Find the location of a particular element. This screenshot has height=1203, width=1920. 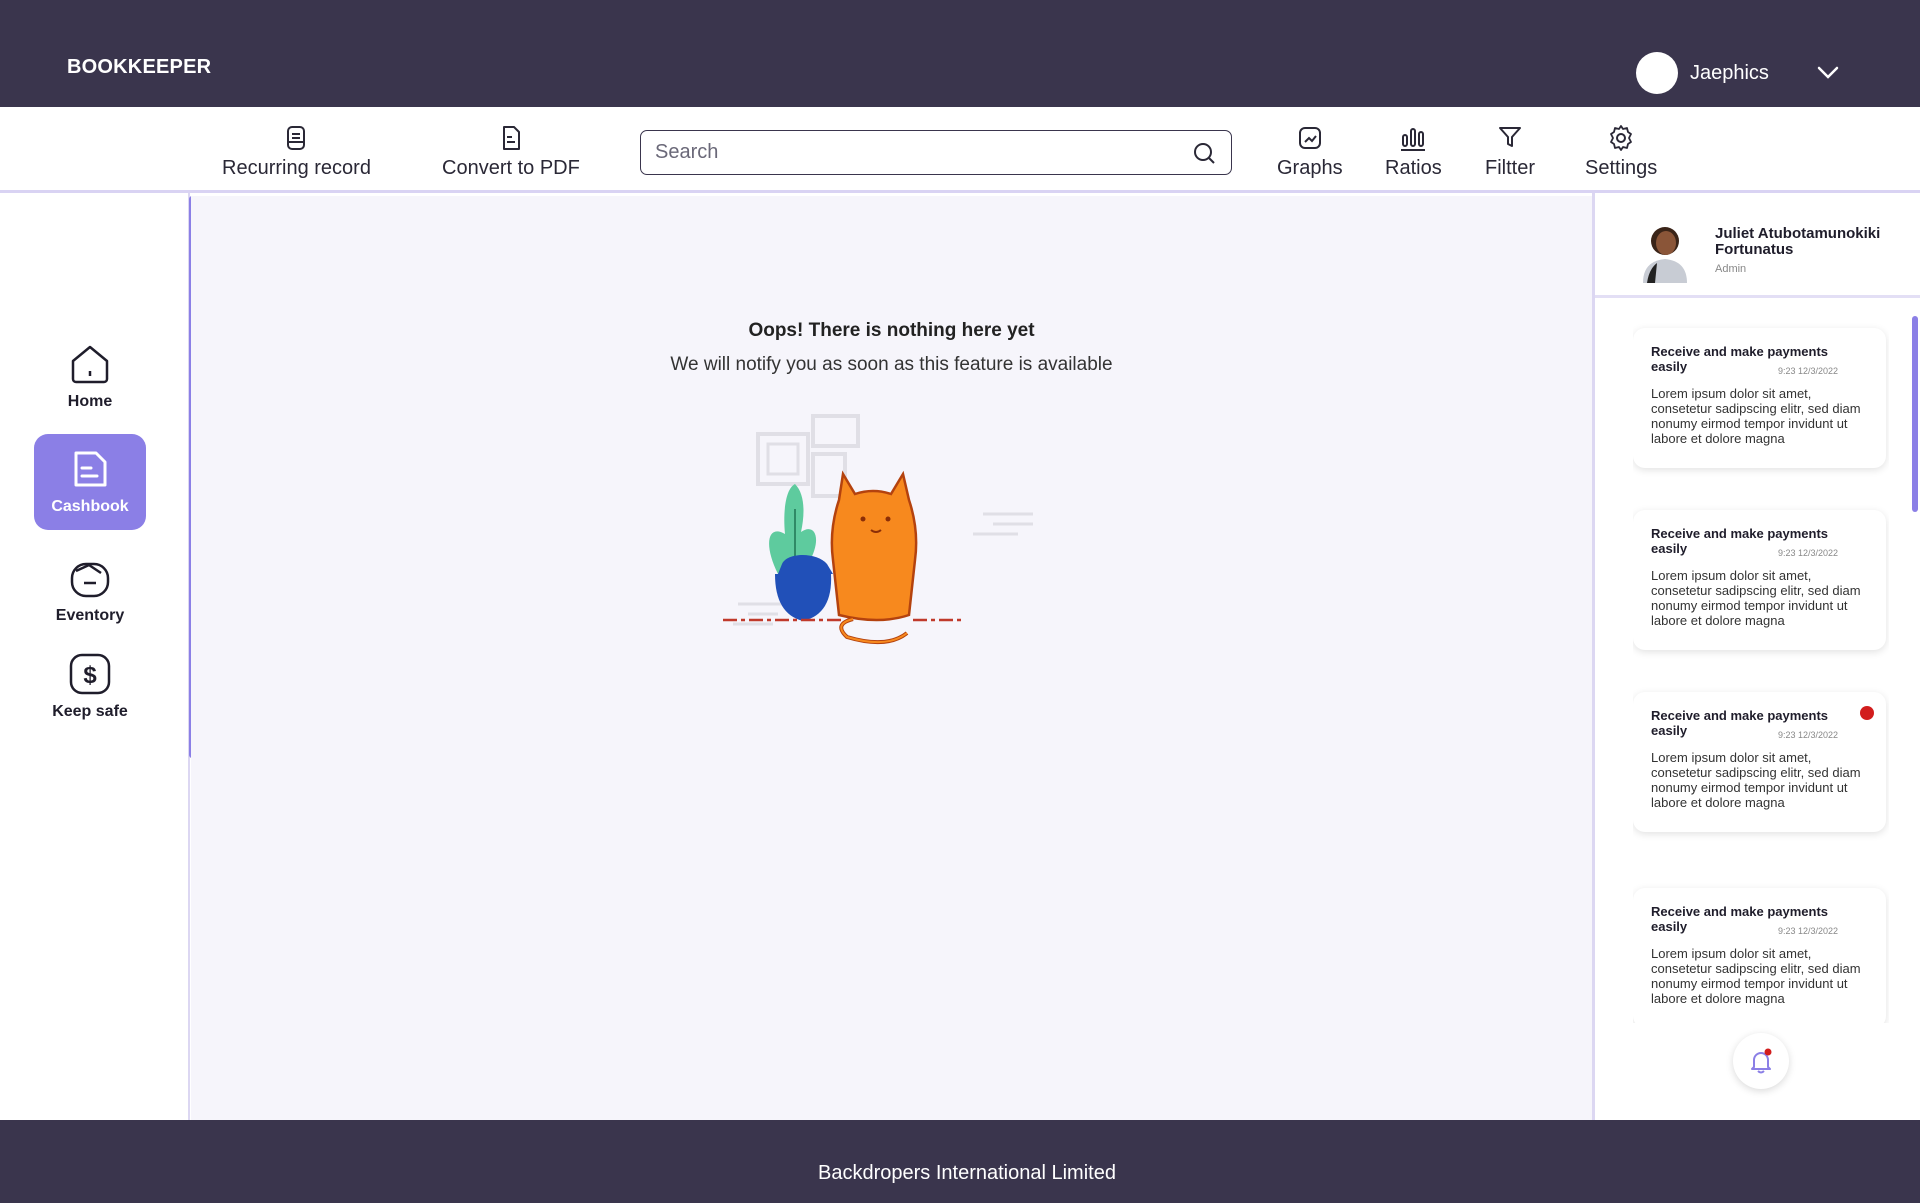

sidebar-item-keep-safe: $ Keep safe is located at coordinates (90, 686).